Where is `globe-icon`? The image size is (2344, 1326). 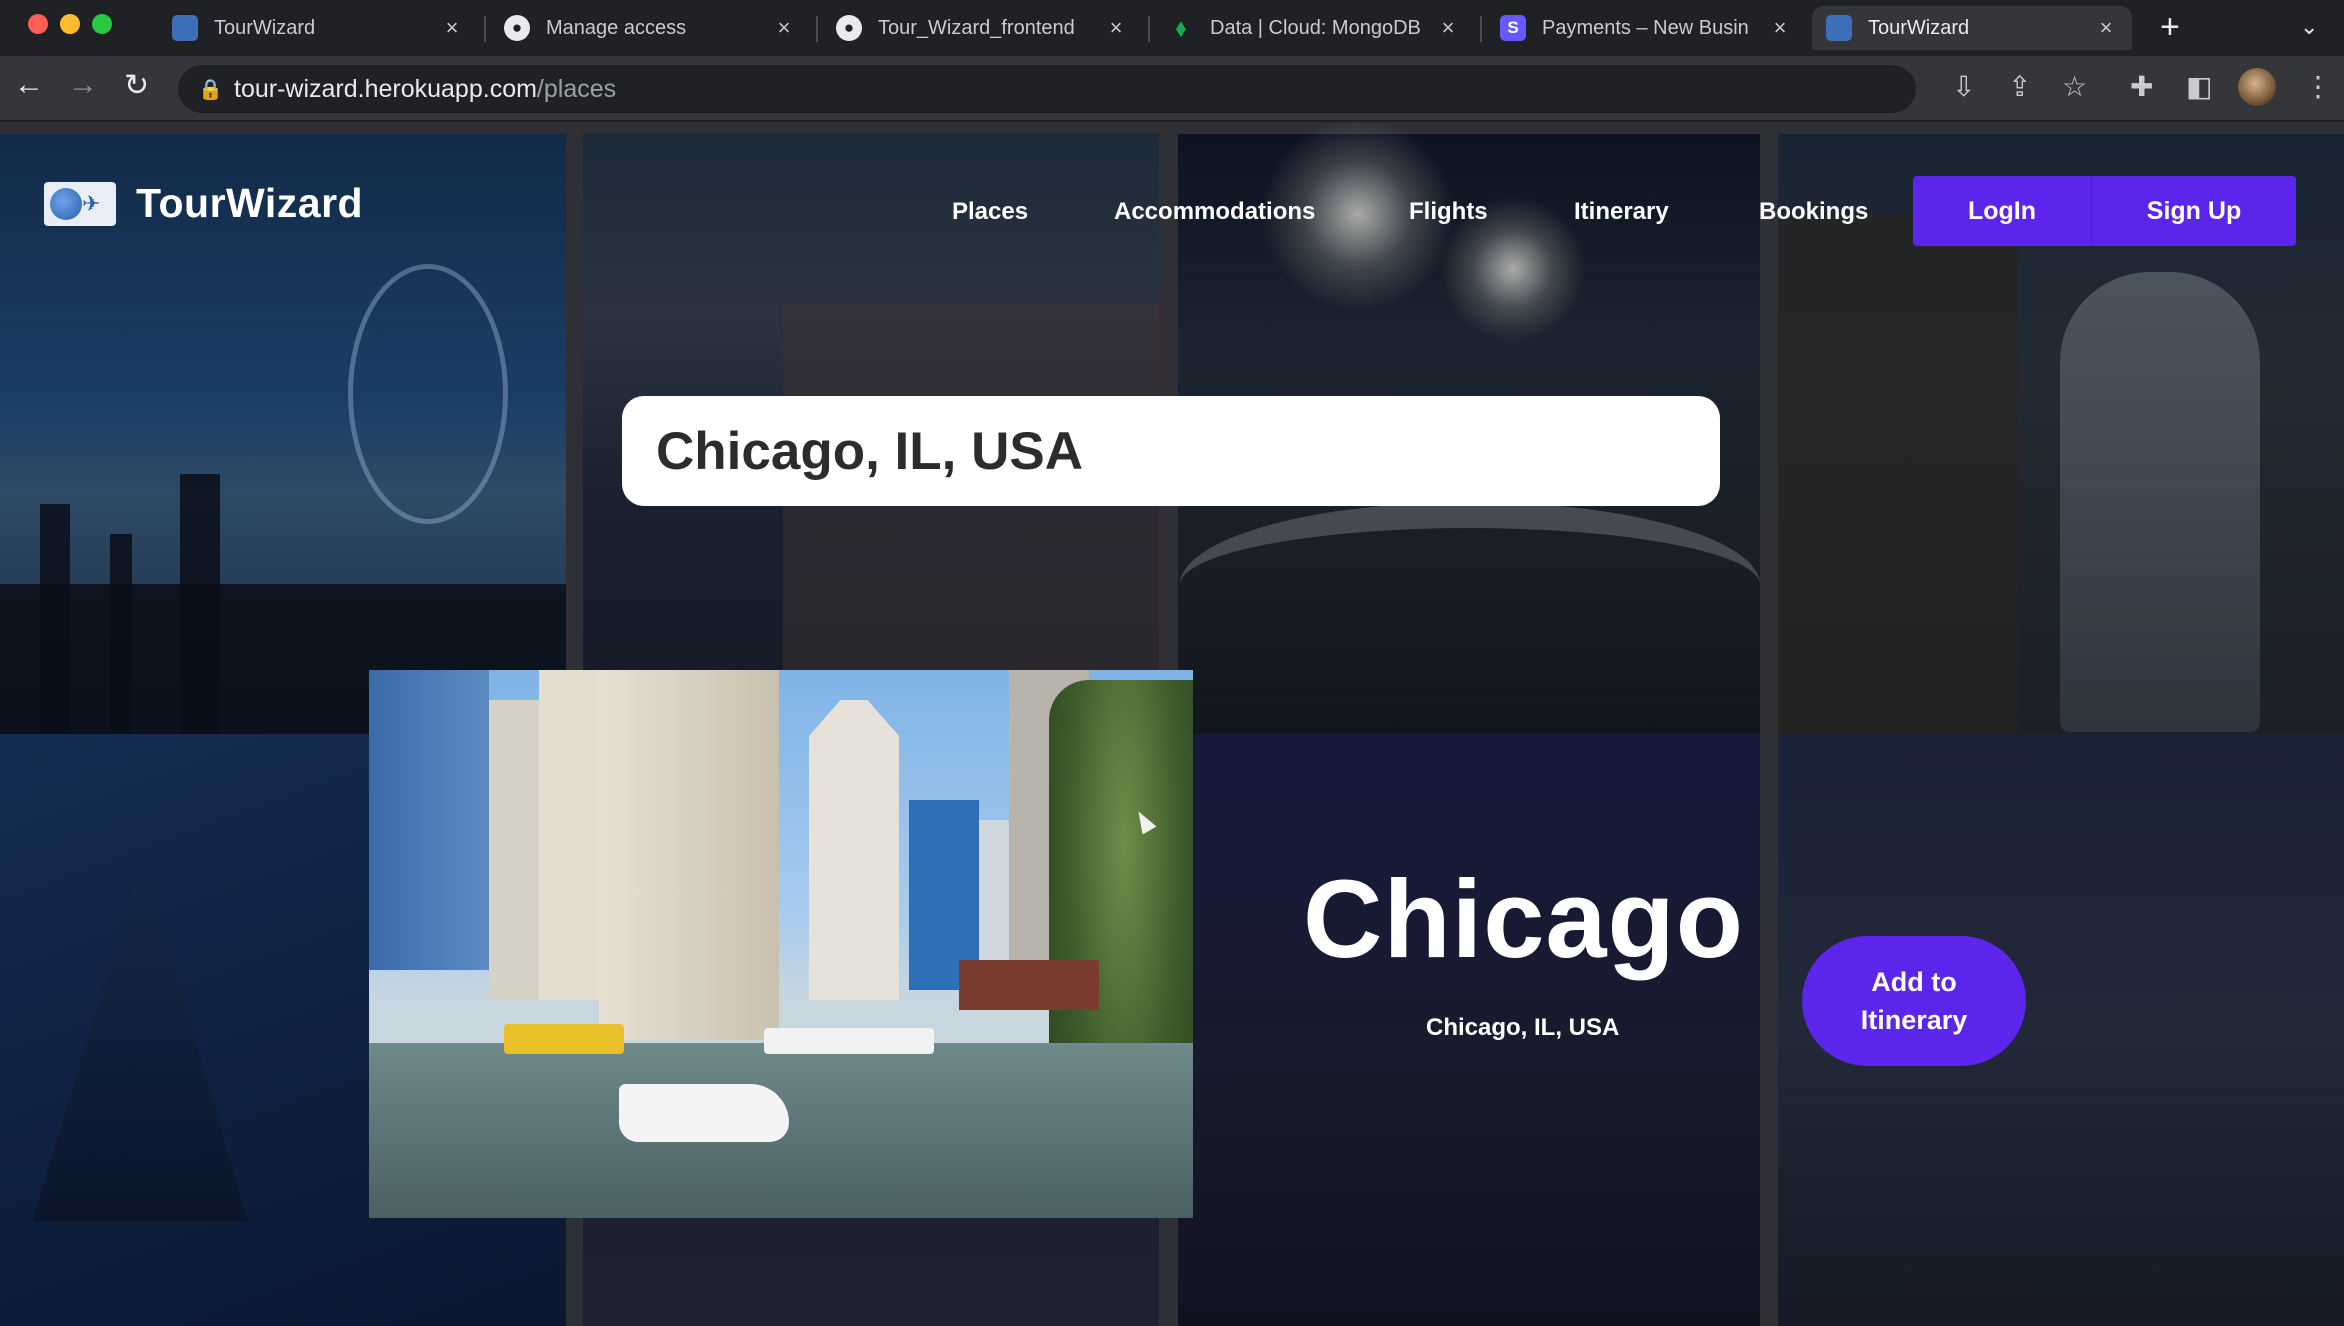
globe-icon is located at coordinates (66, 204).